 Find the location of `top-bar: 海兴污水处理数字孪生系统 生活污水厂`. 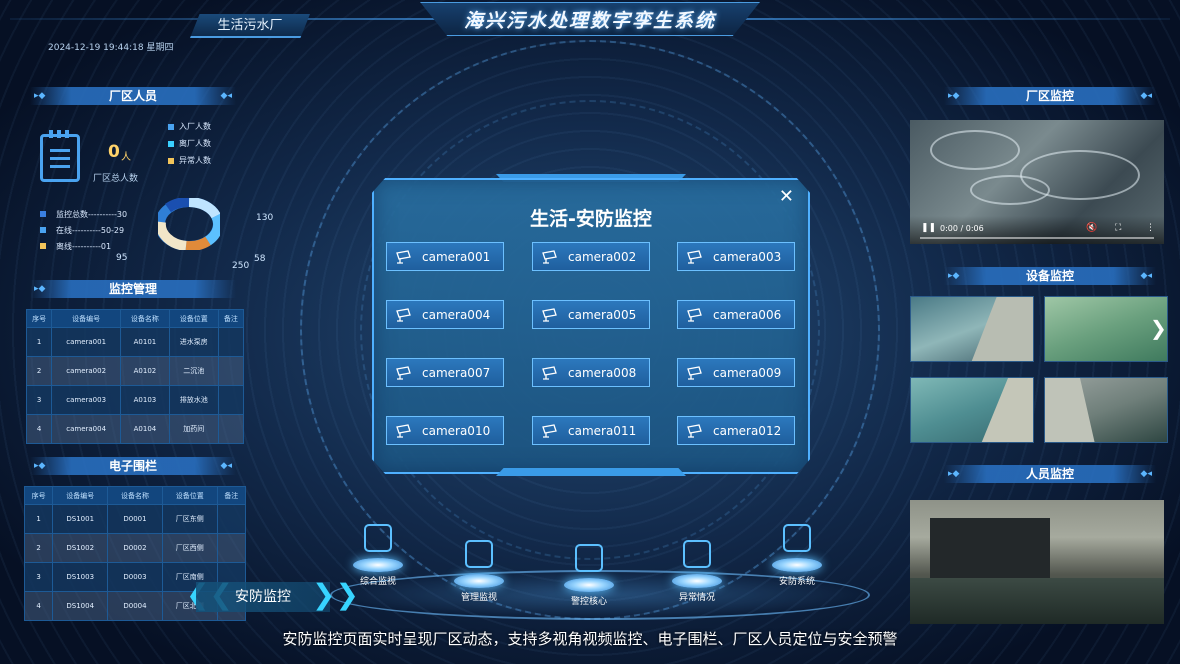

top-bar: 海兴污水处理数字孪生系统 生活污水厂 is located at coordinates (590, 20).